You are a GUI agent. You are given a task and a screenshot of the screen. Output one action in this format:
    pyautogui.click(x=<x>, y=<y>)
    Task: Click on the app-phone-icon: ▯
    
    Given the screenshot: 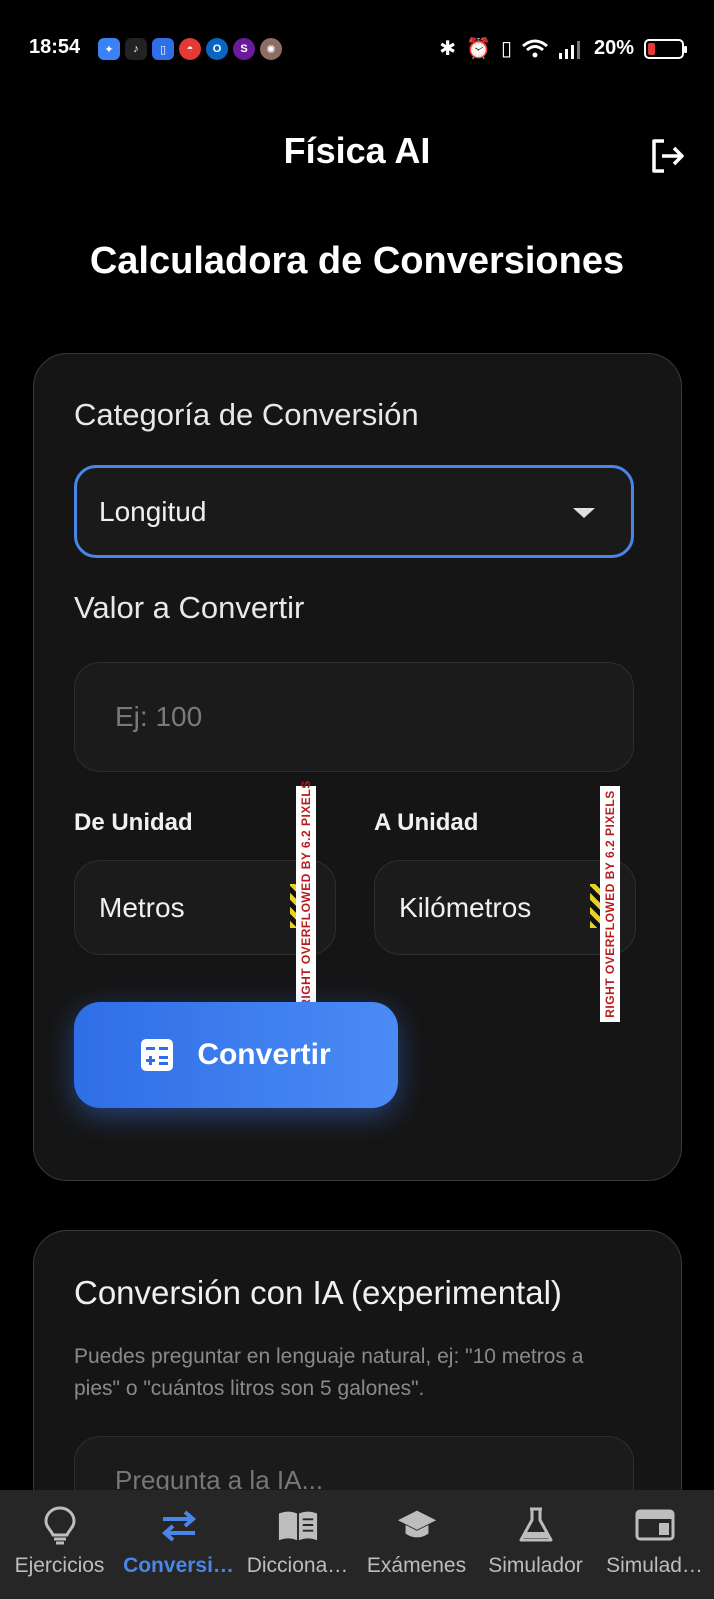 What is the action you would take?
    pyautogui.click(x=163, y=49)
    